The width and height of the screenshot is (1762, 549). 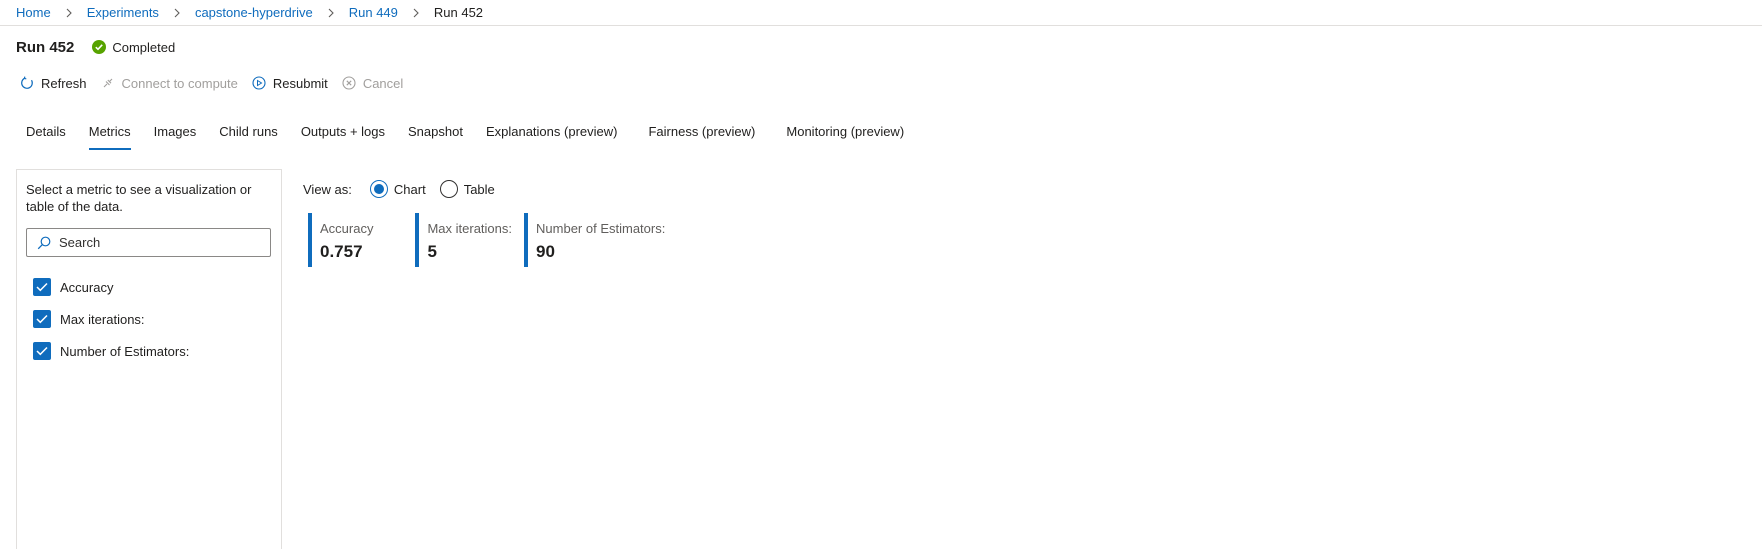 I want to click on metric-checkbox-accuracy: Accuracy, so click(x=111, y=287).